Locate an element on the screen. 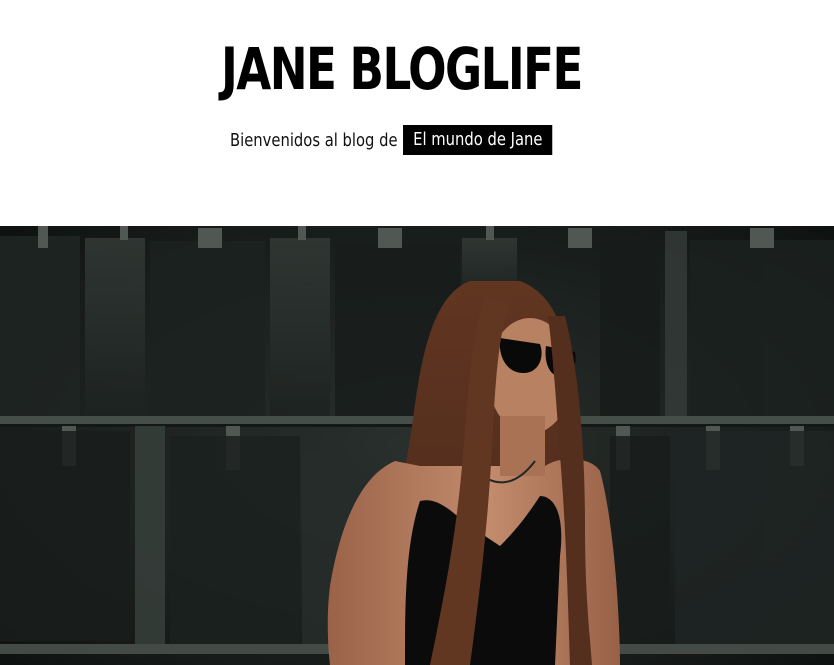 The width and height of the screenshot is (834, 665). tagline-highlight: El mundo de Jane is located at coordinates (478, 140).